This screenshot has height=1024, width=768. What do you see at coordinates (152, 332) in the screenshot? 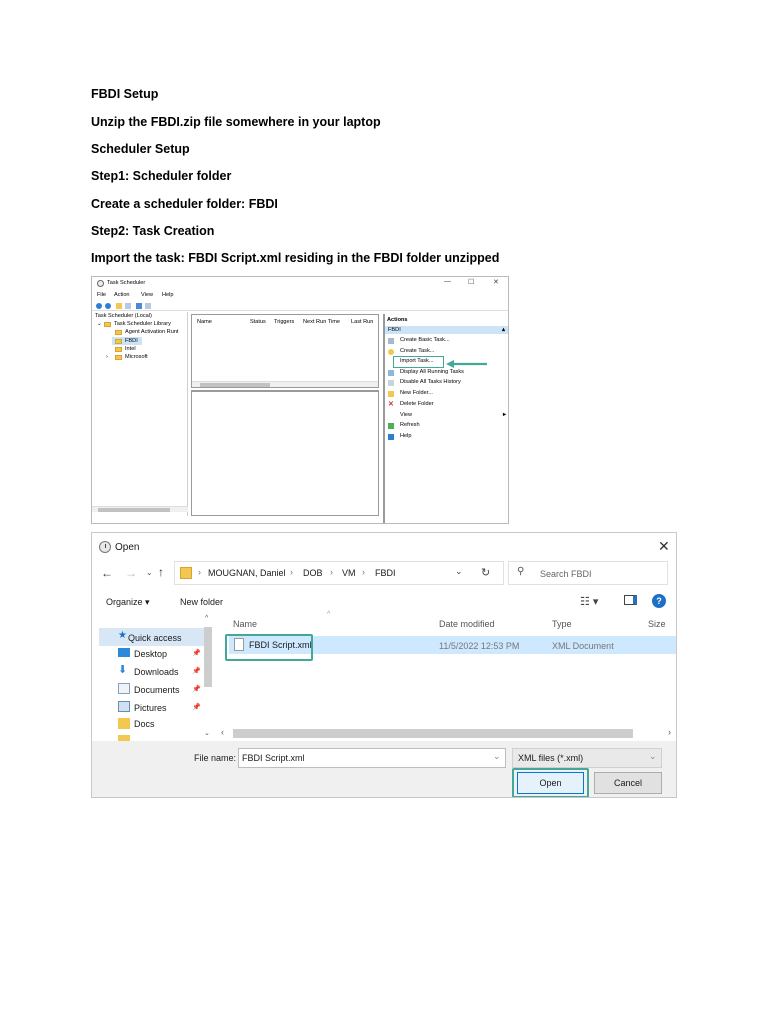
I see `tree-item-agent: Agent Activation Runt` at bounding box center [152, 332].